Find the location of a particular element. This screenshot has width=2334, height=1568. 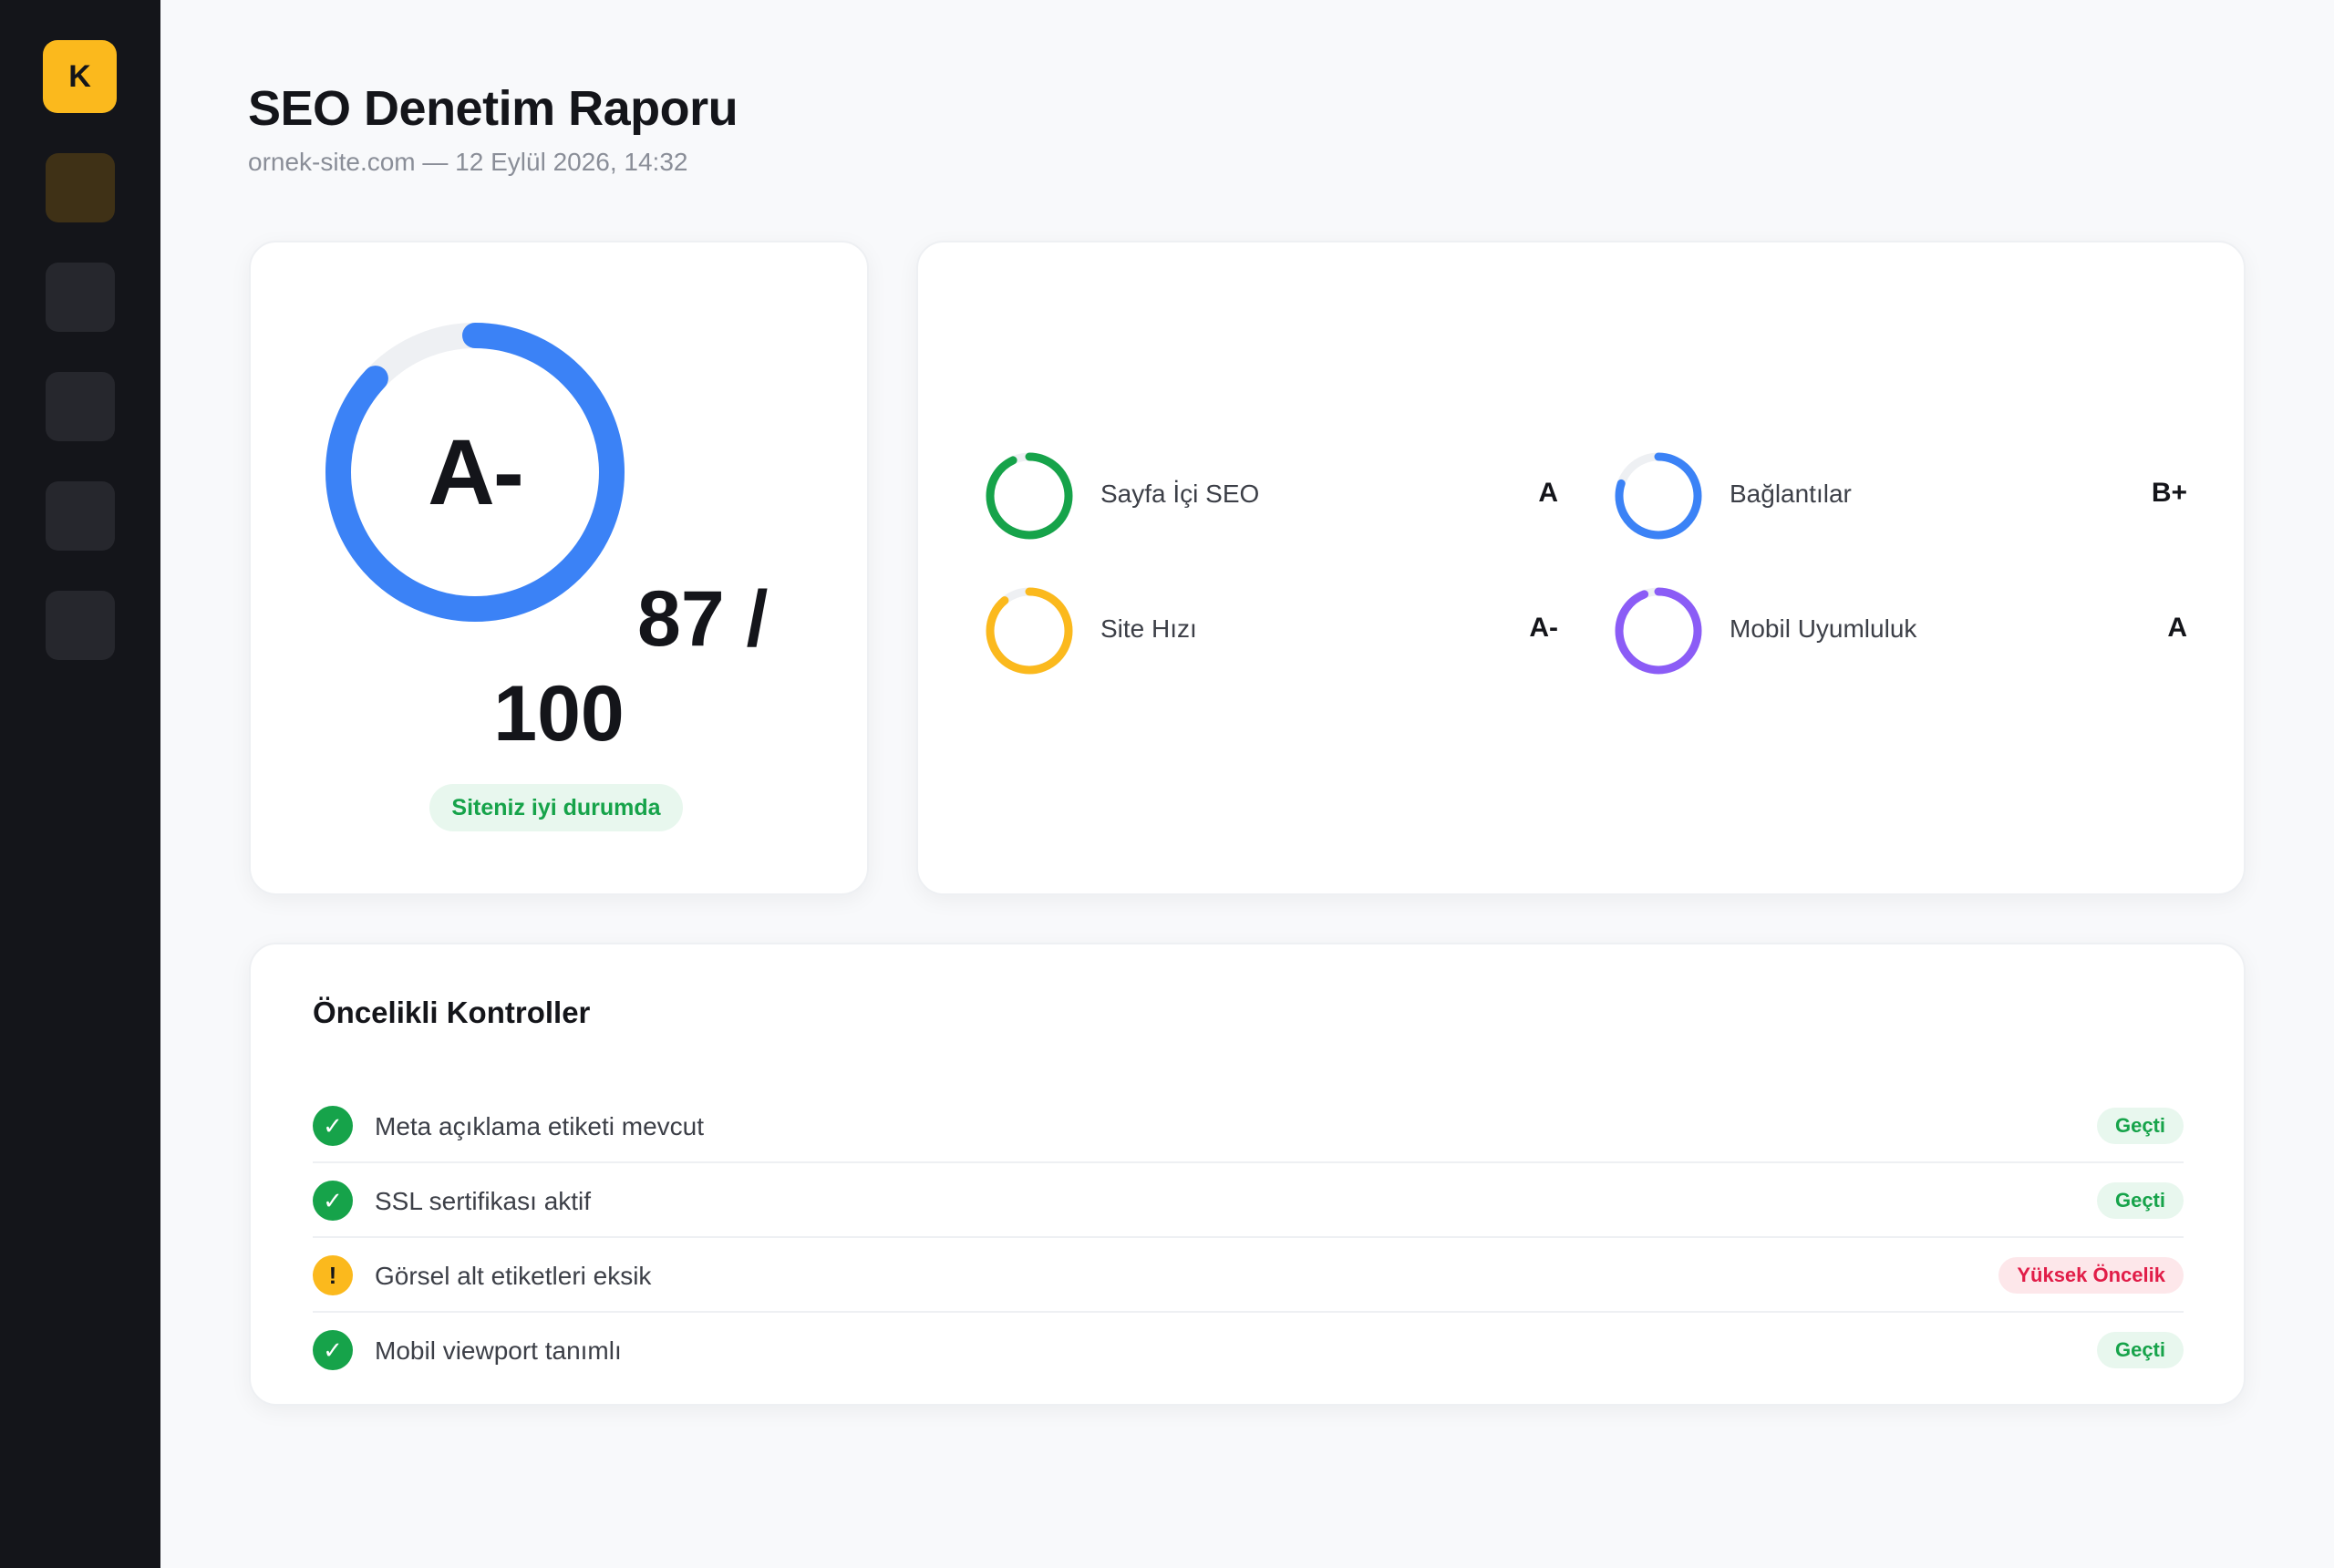

page-subtitle: ornek-site.com — 12 Eylül 2026, 14:32 is located at coordinates (468, 162).